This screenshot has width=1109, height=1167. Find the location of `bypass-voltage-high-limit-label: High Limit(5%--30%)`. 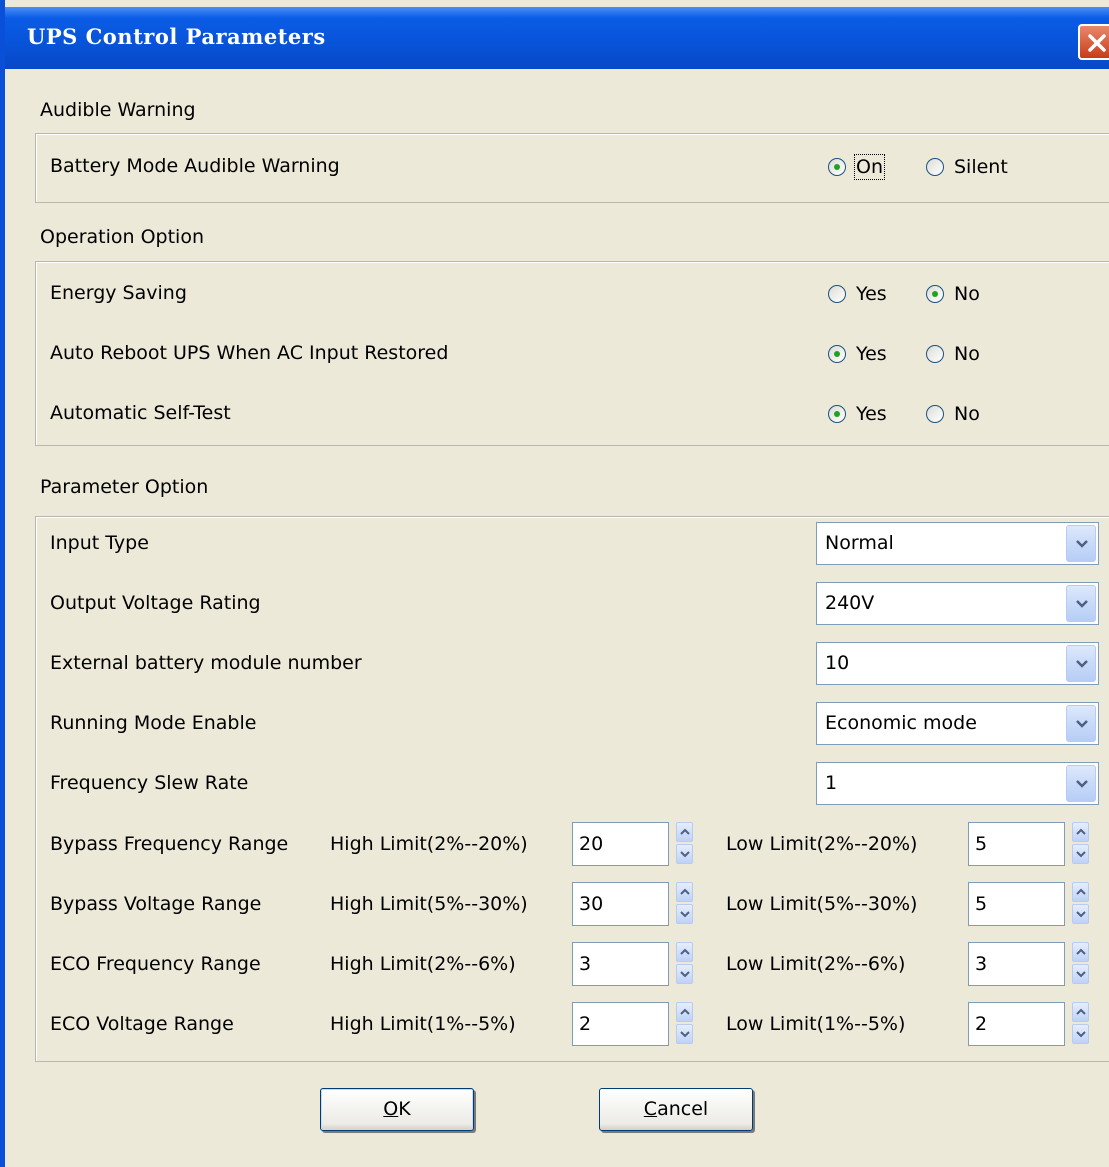

bypass-voltage-high-limit-label: High Limit(5%--30%) is located at coordinates (429, 904).